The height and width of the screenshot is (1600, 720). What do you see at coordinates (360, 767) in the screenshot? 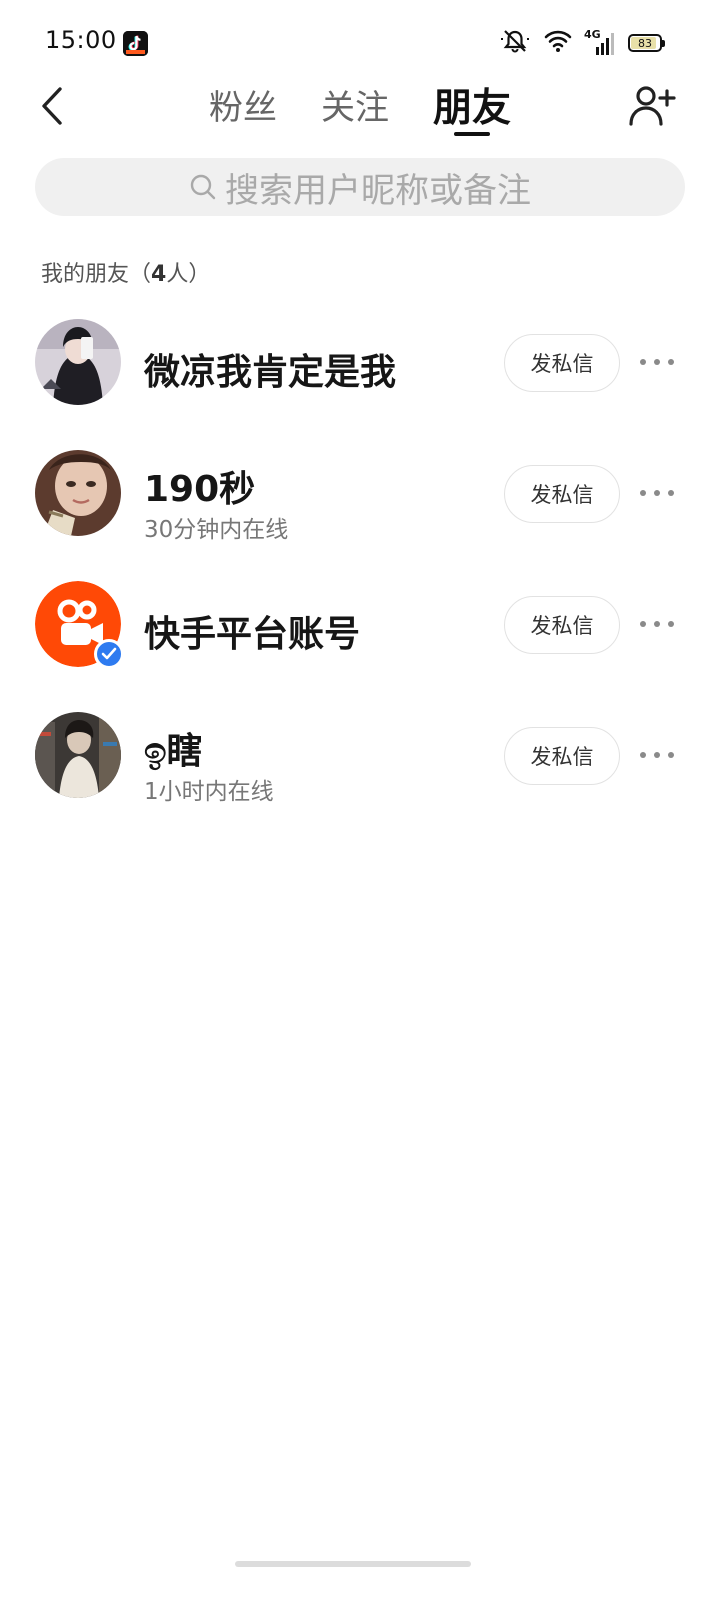
I see `friend-row: ඉ瞎 1小时内在线 发私信` at bounding box center [360, 767].